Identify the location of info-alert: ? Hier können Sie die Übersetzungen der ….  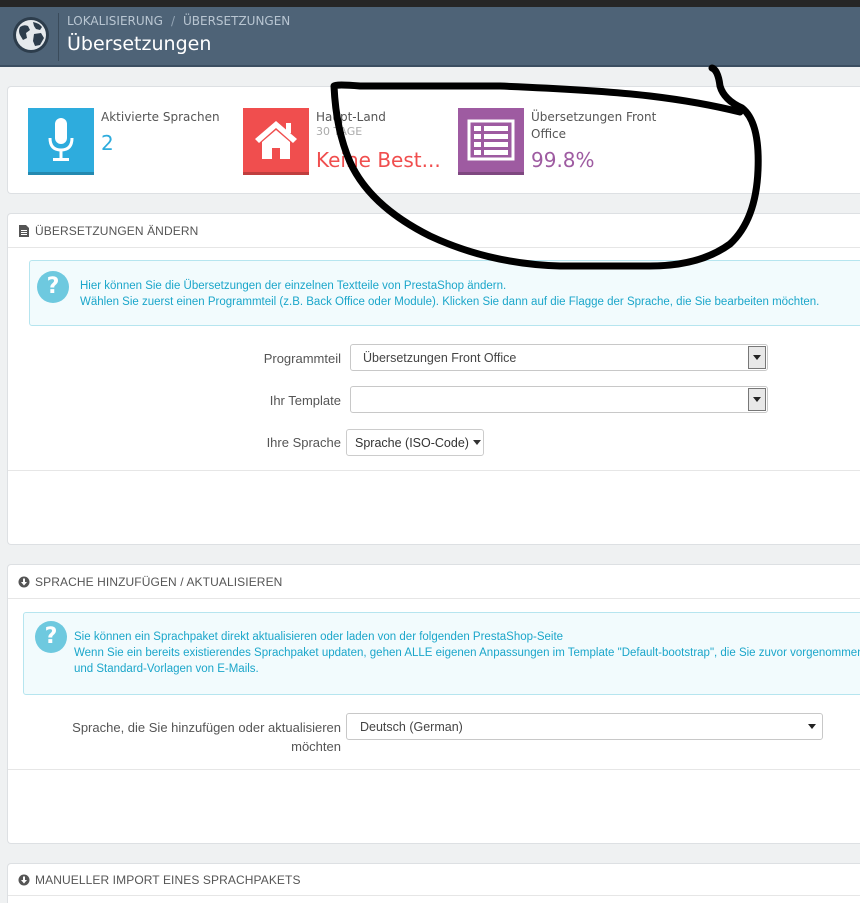
(444, 293).